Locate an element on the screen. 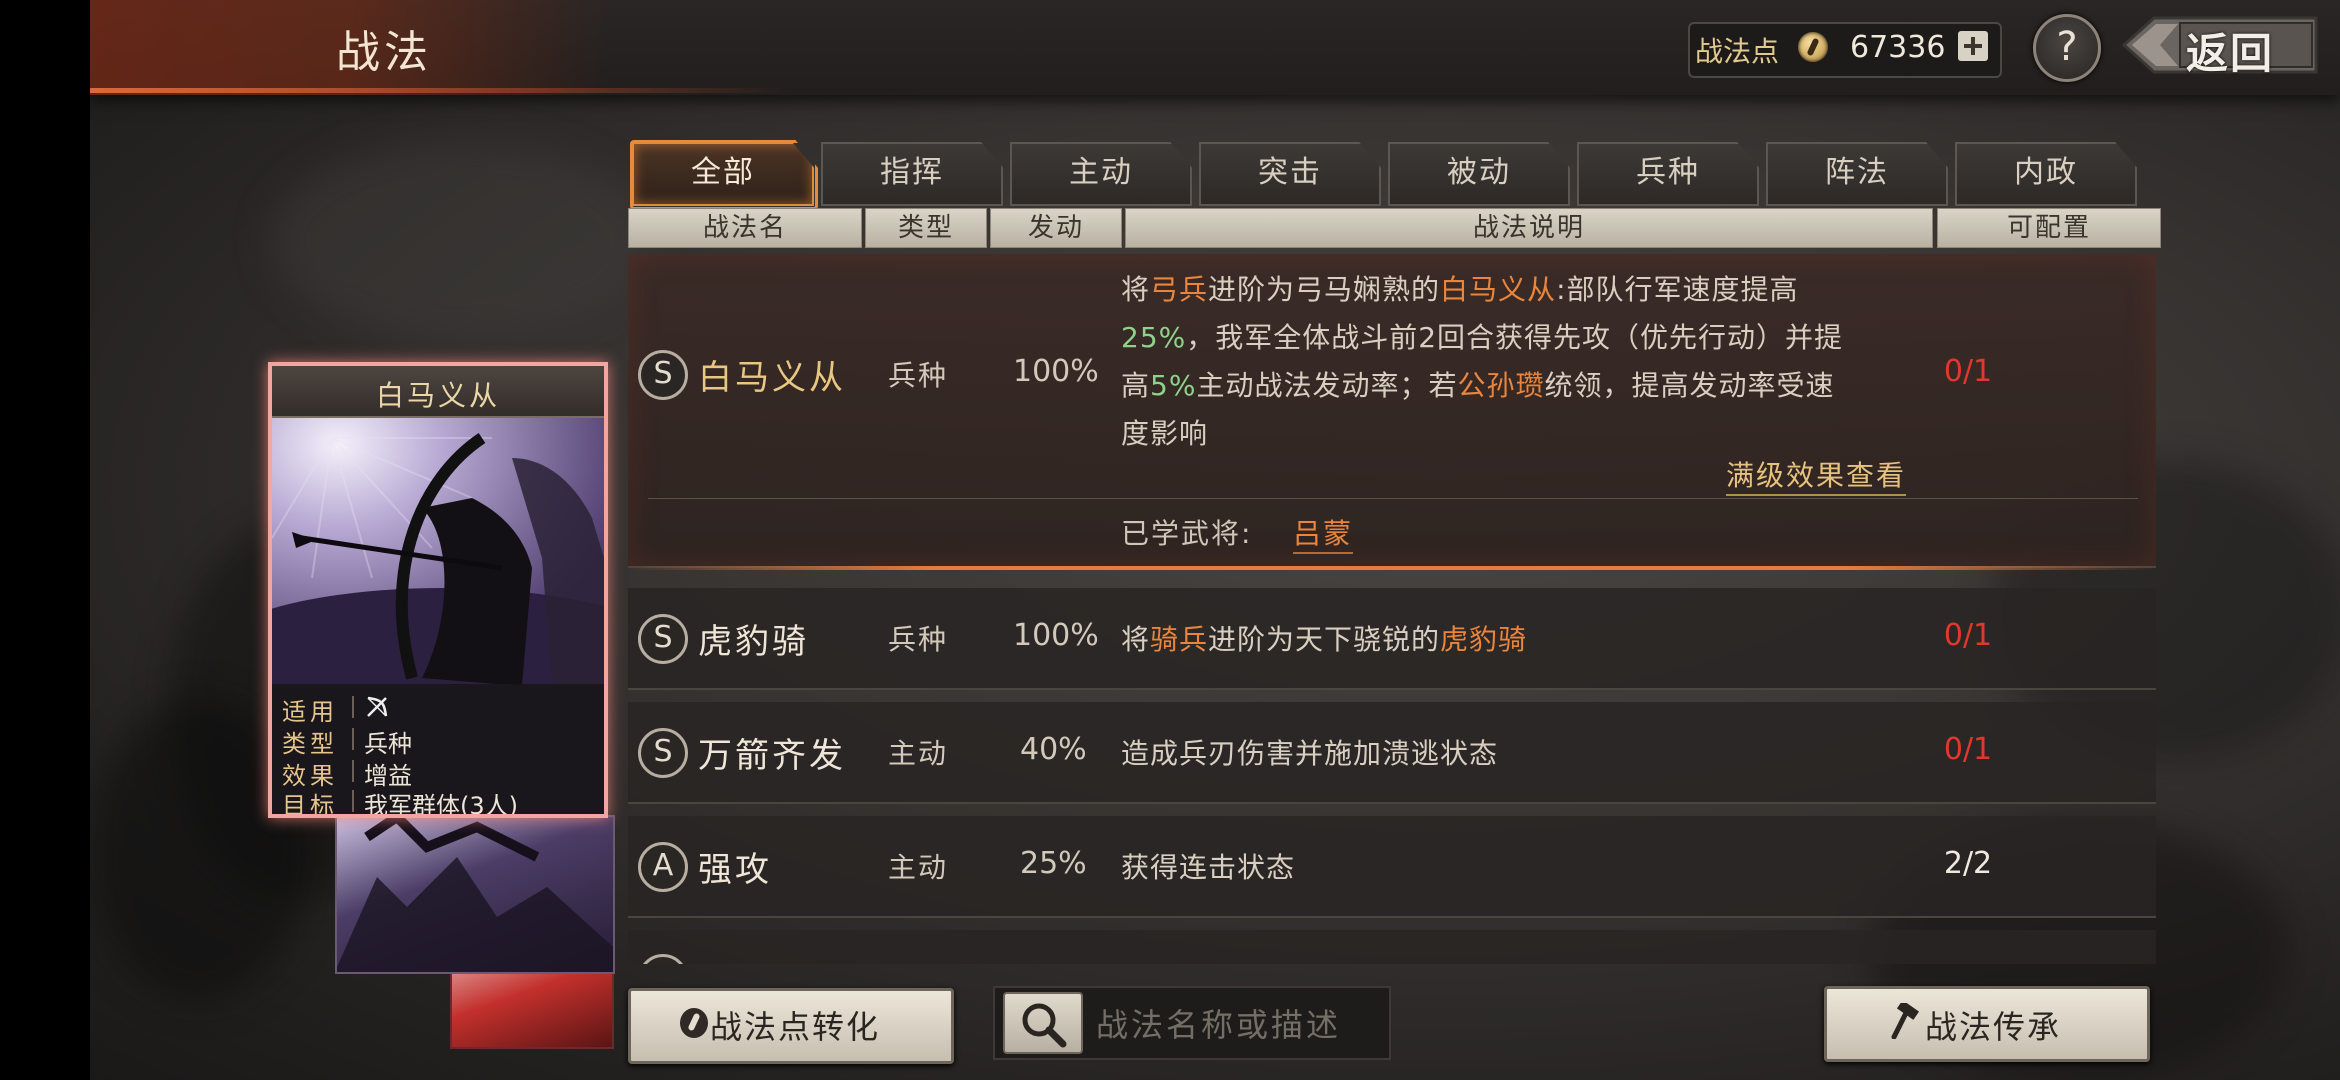 The image size is (2340, 1080). skill-row: S 虎豹骑 兵种 100% 将骑兵进阶为天下骁锐的虎豹骑 0/1 is located at coordinates (1392, 639).